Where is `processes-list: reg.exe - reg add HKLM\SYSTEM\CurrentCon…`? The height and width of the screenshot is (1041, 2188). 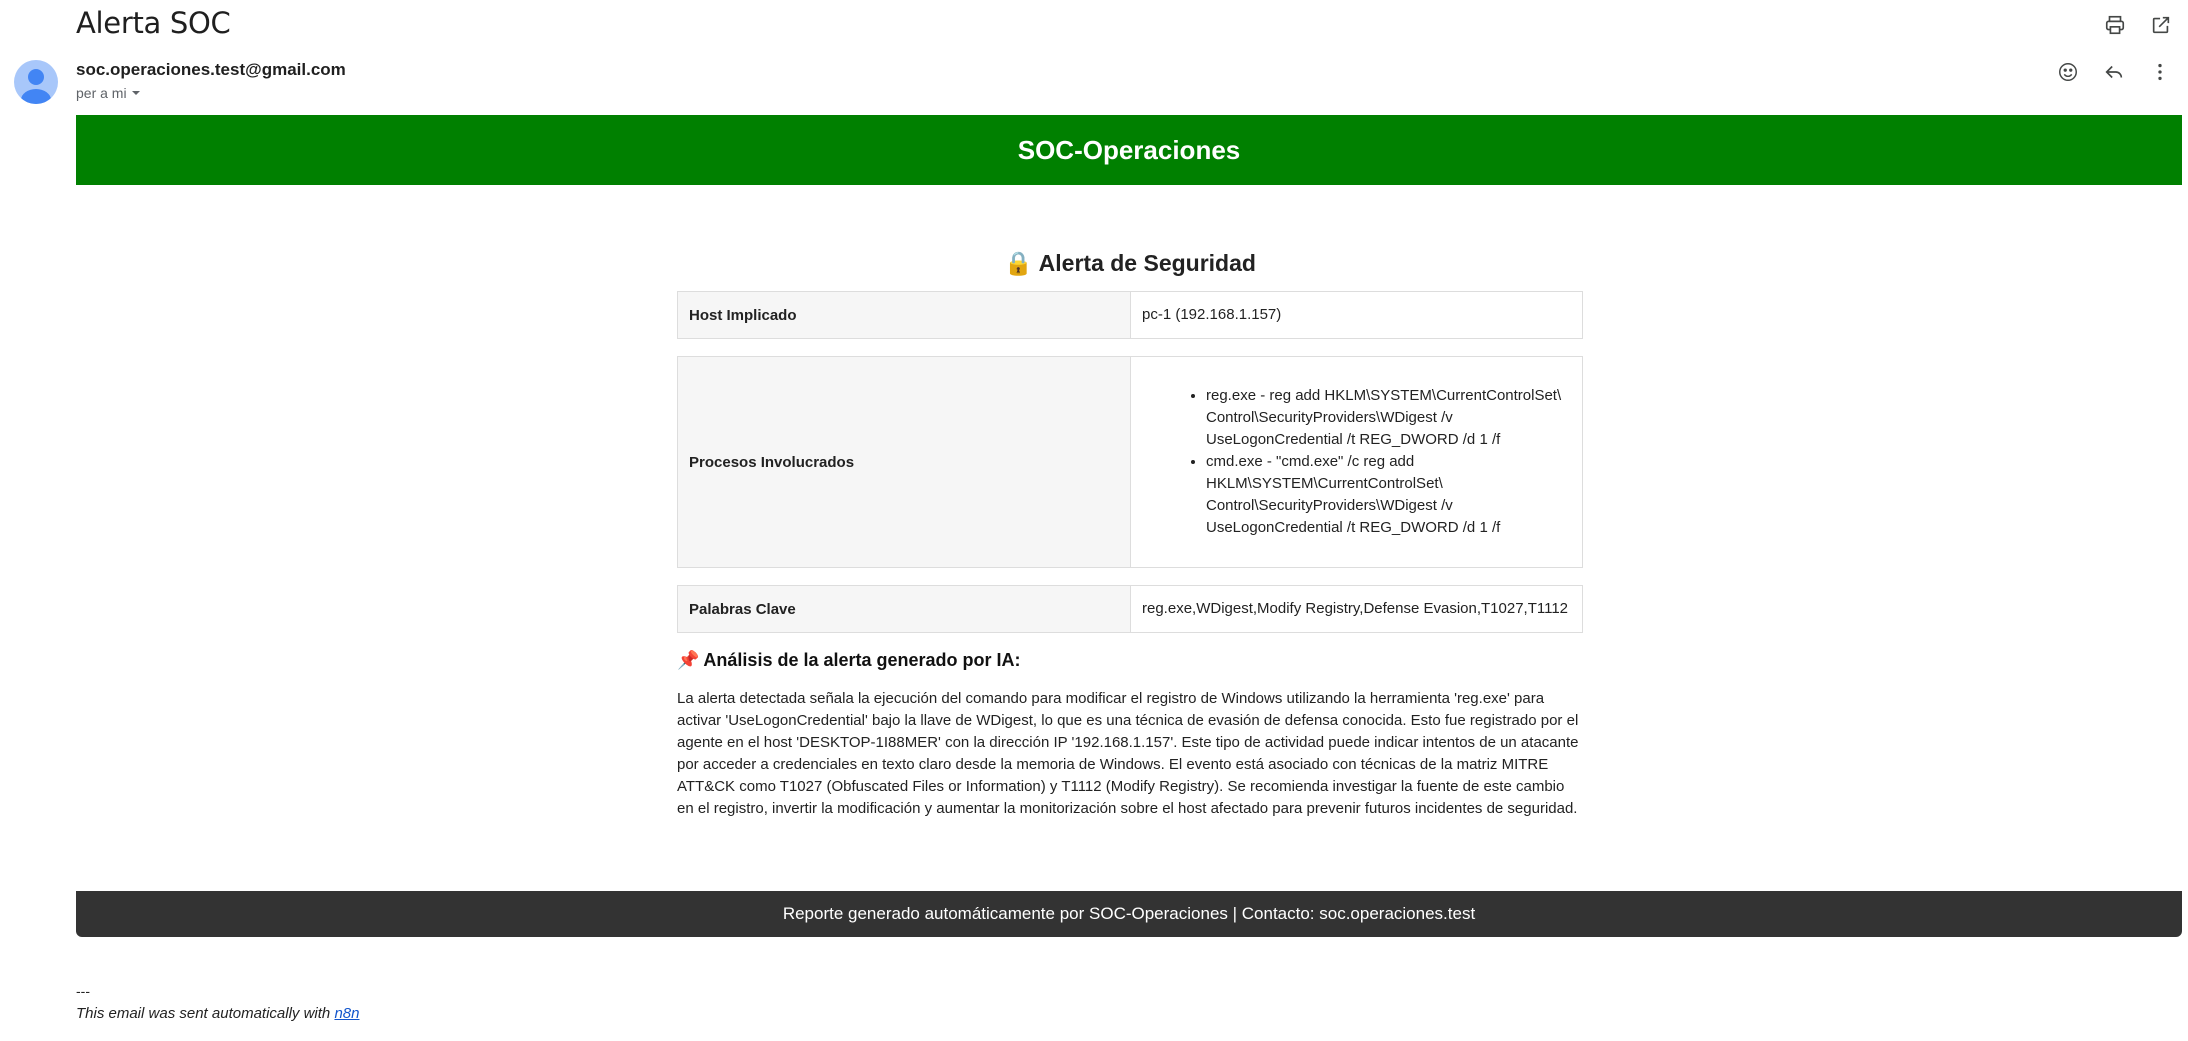 processes-list: reg.exe - reg add HKLM\SYSTEM\CurrentCon… is located at coordinates (1356, 462).